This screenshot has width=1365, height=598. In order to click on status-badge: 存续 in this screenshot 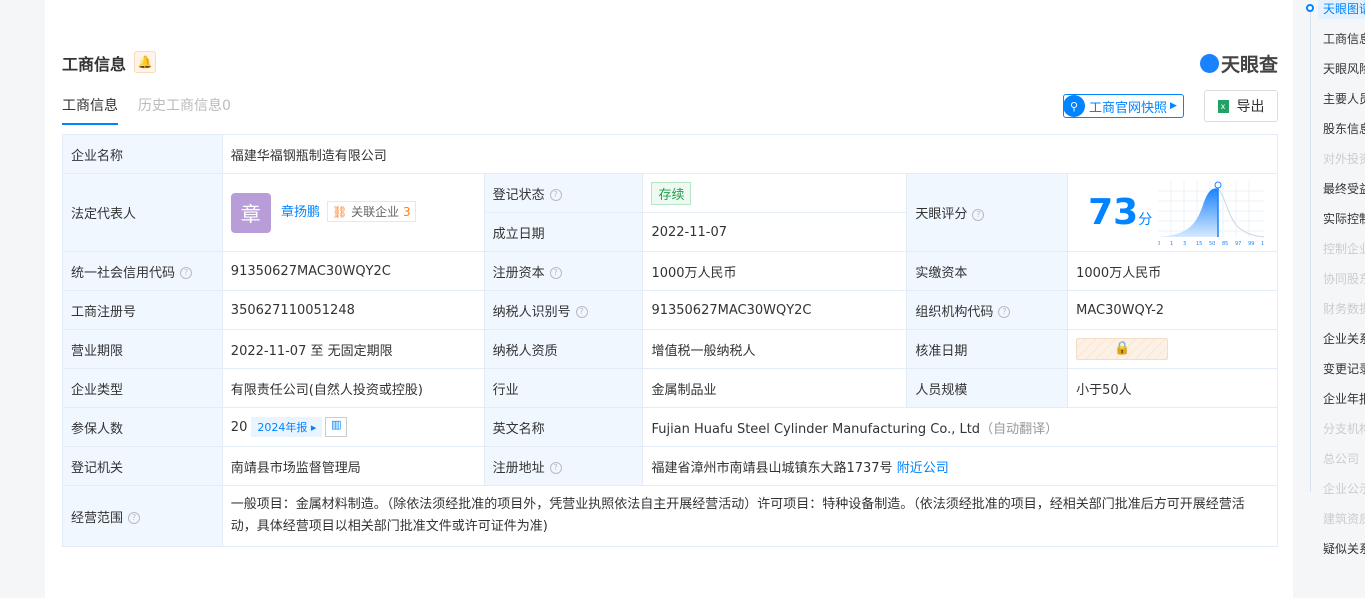, I will do `click(671, 193)`.